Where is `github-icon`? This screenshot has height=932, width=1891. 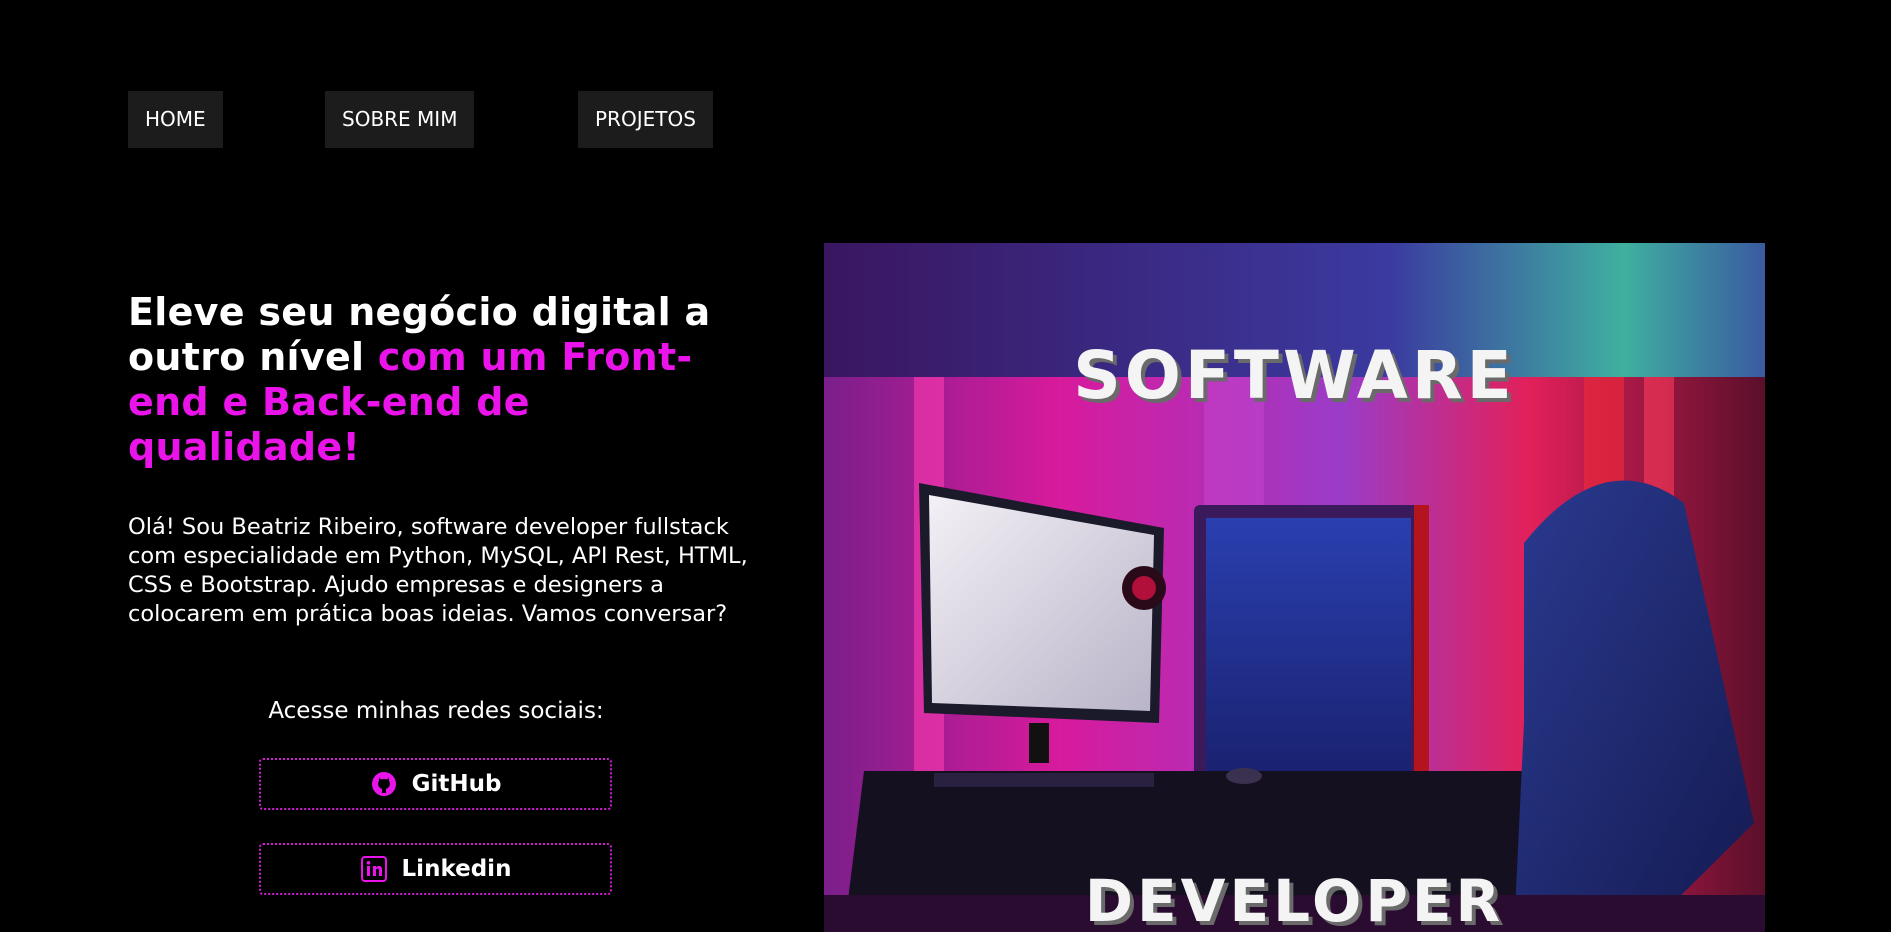
github-icon is located at coordinates (384, 784).